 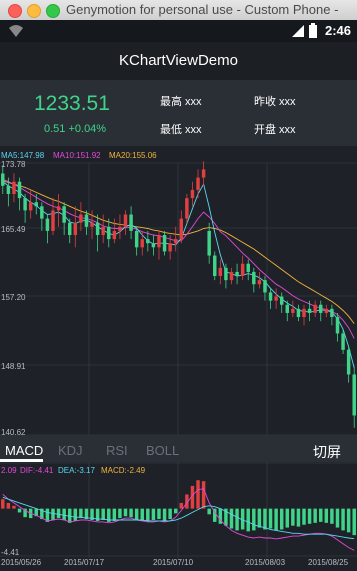 What do you see at coordinates (76, 470) in the screenshot?
I see `dea-label: DEA:-3.17` at bounding box center [76, 470].